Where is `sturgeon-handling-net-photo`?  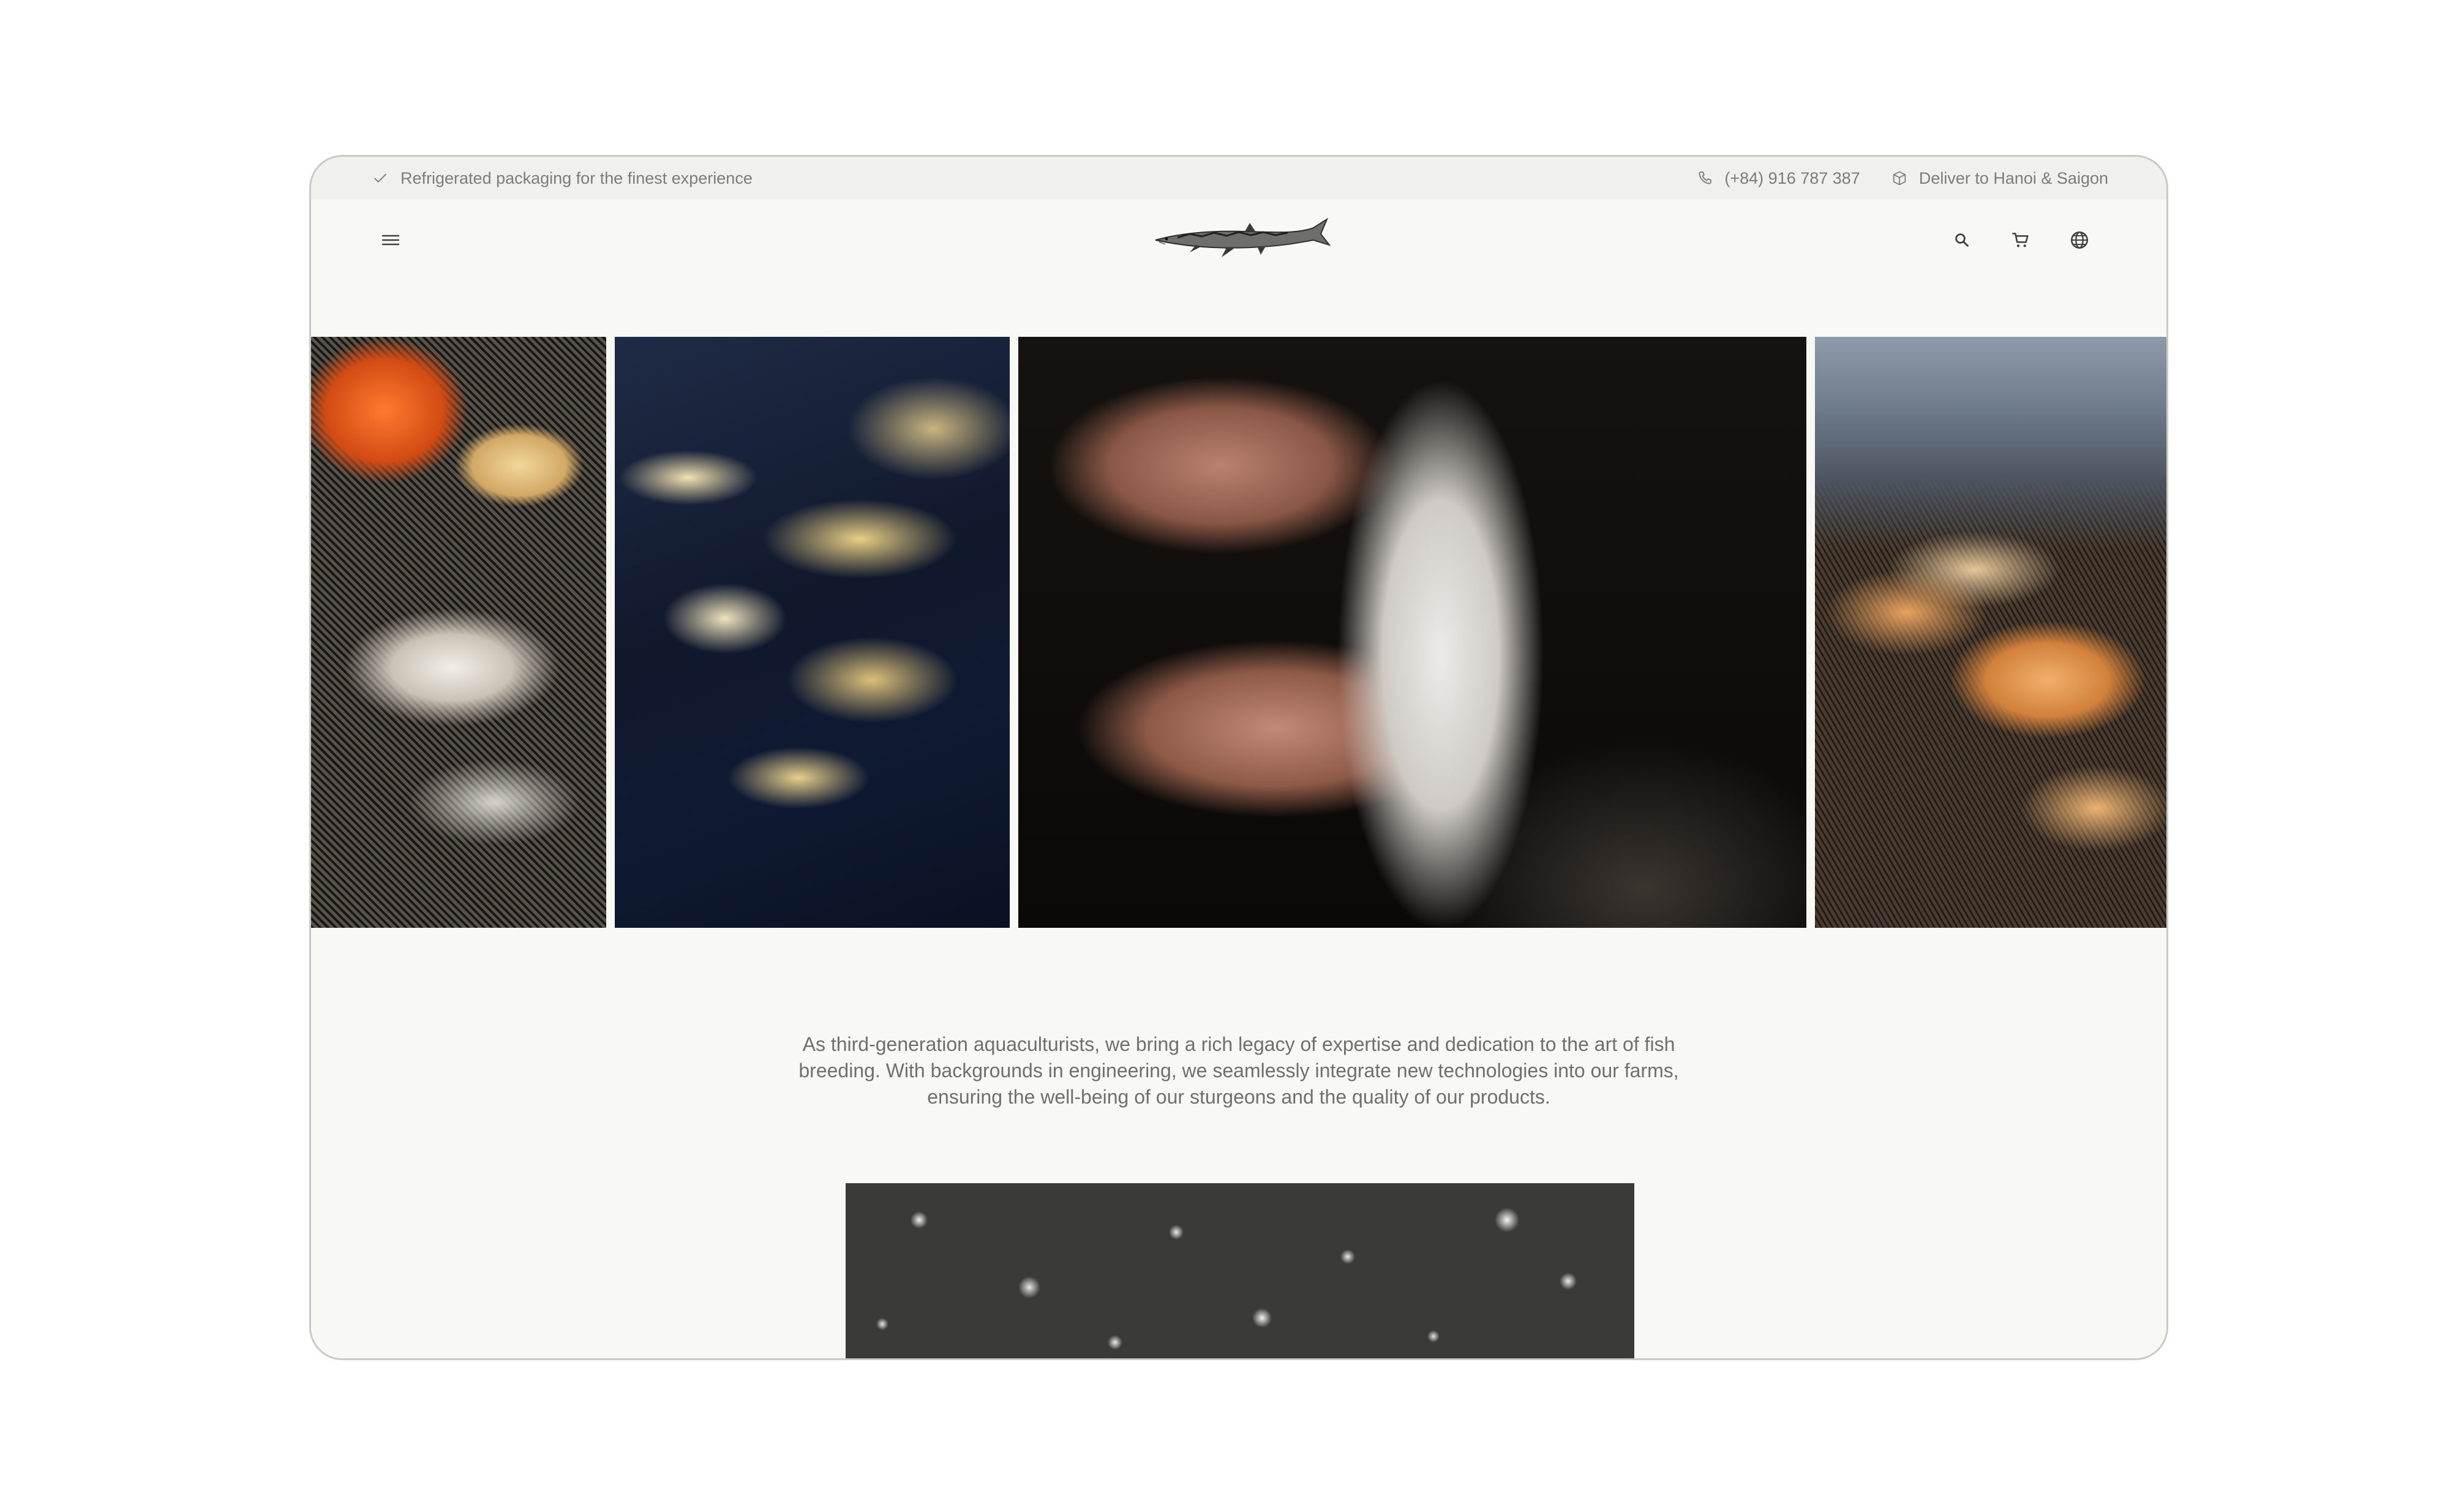
sturgeon-handling-net-photo is located at coordinates (459, 632).